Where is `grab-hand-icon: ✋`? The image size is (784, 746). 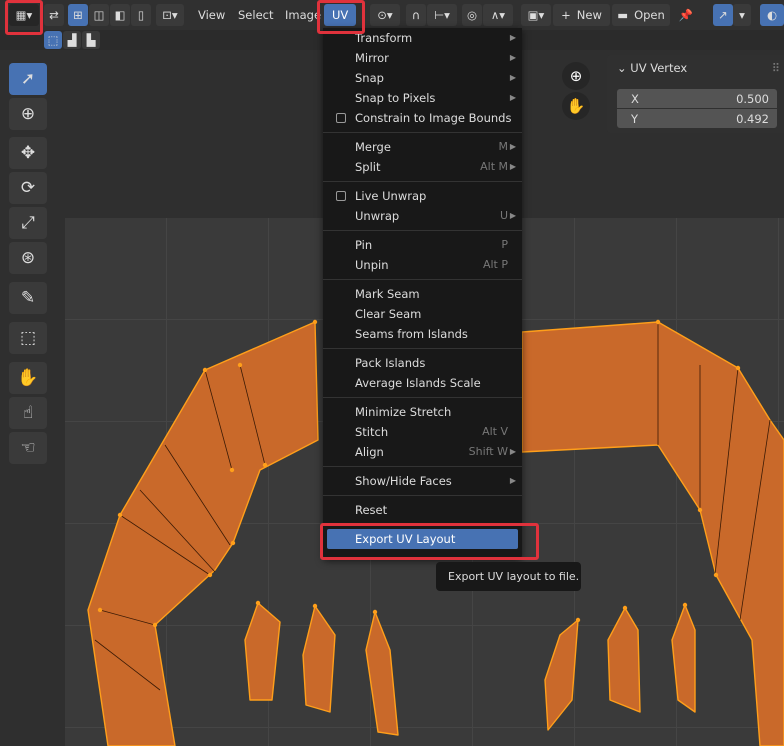 grab-hand-icon: ✋ is located at coordinates (28, 378).